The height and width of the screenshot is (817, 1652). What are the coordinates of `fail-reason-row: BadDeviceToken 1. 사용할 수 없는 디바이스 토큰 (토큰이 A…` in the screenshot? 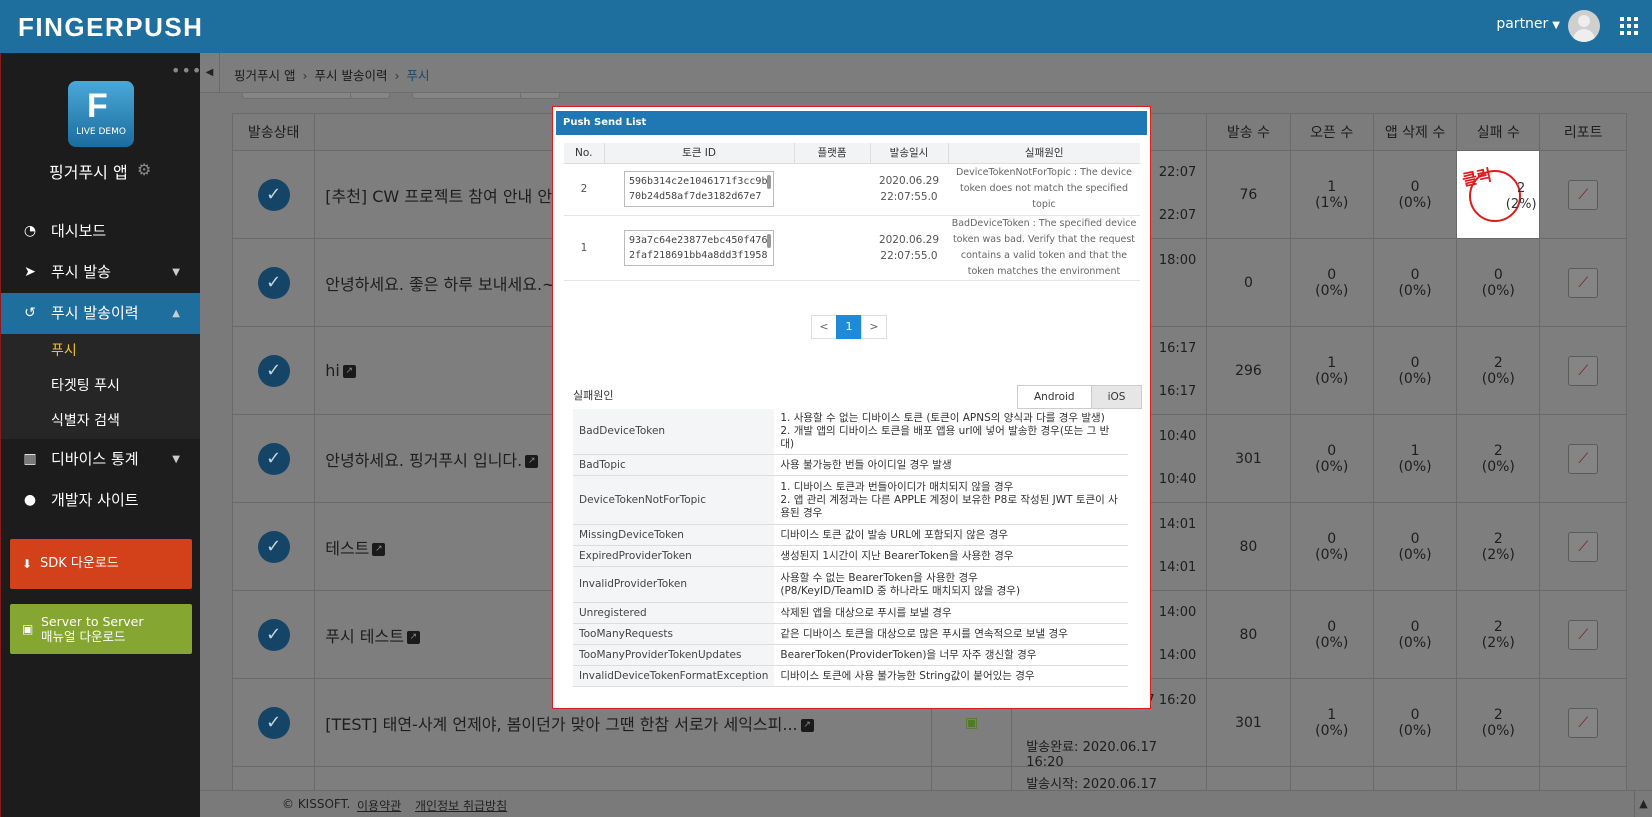 It's located at (850, 432).